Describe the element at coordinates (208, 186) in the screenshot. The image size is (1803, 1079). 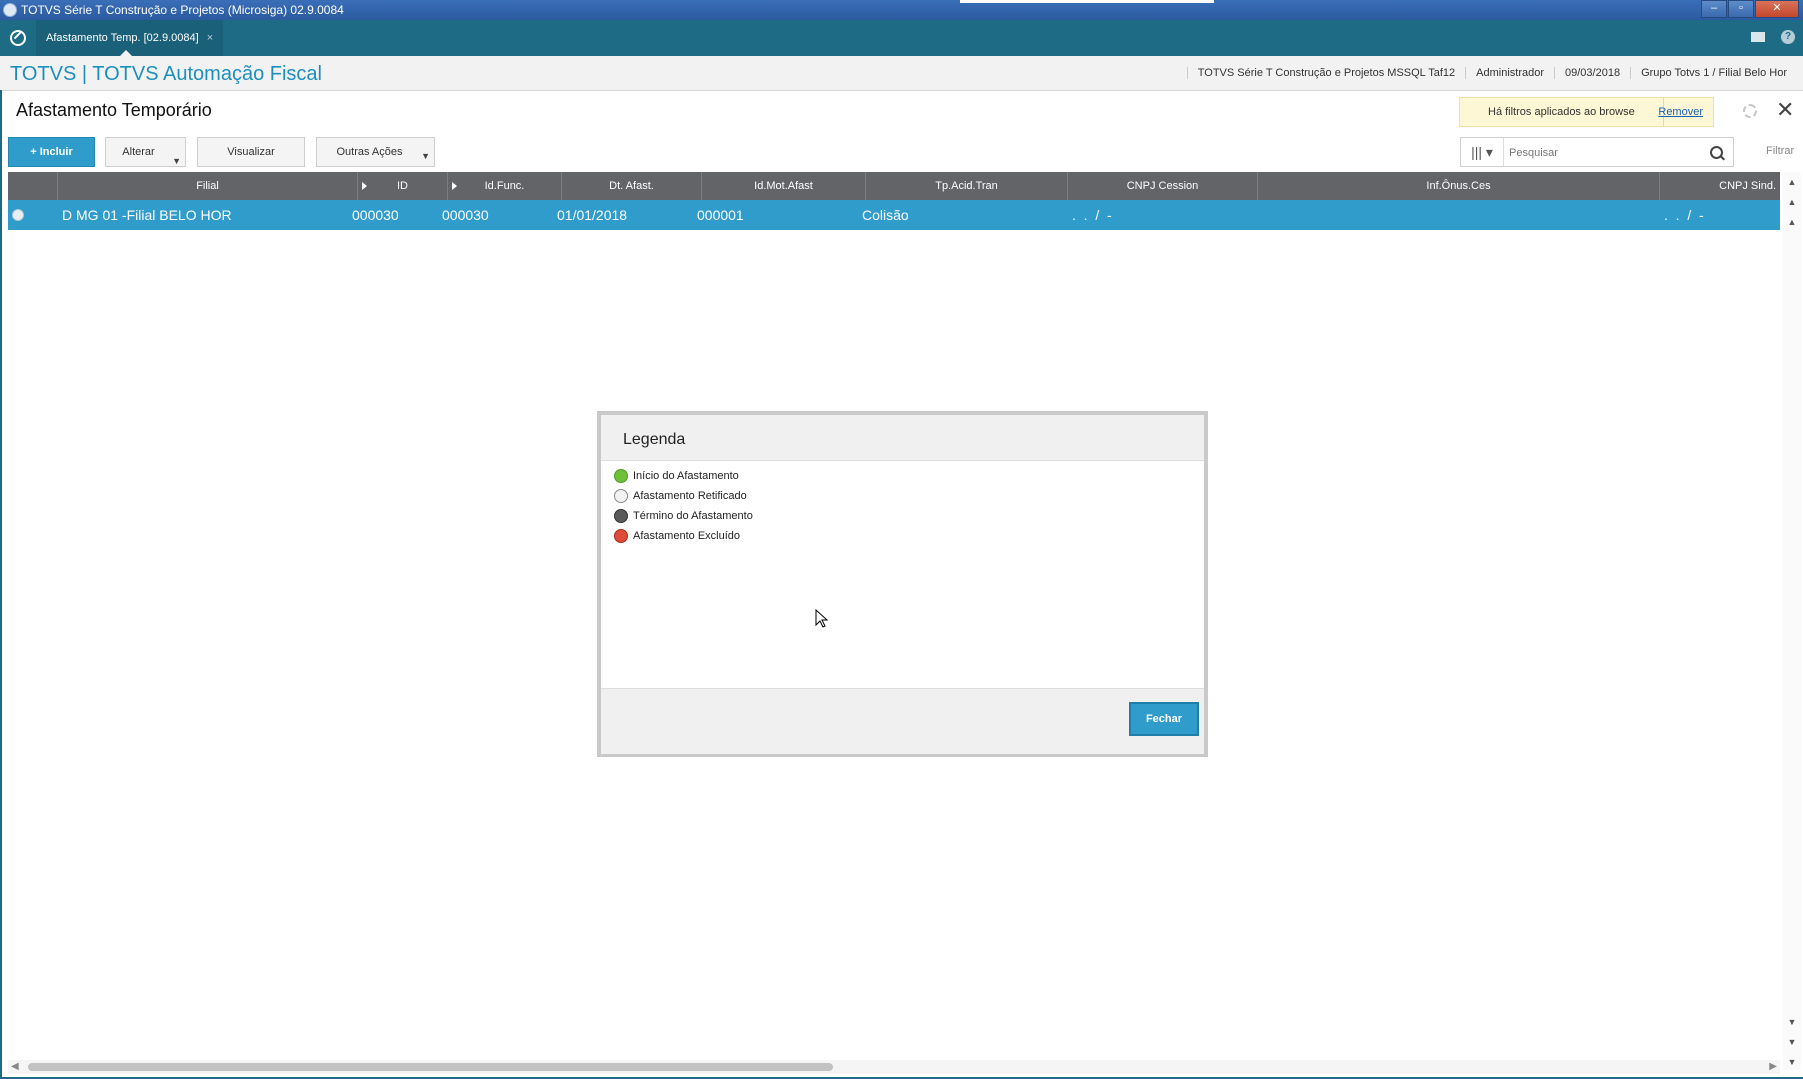
I see `column-header-filial: Filial` at that location.